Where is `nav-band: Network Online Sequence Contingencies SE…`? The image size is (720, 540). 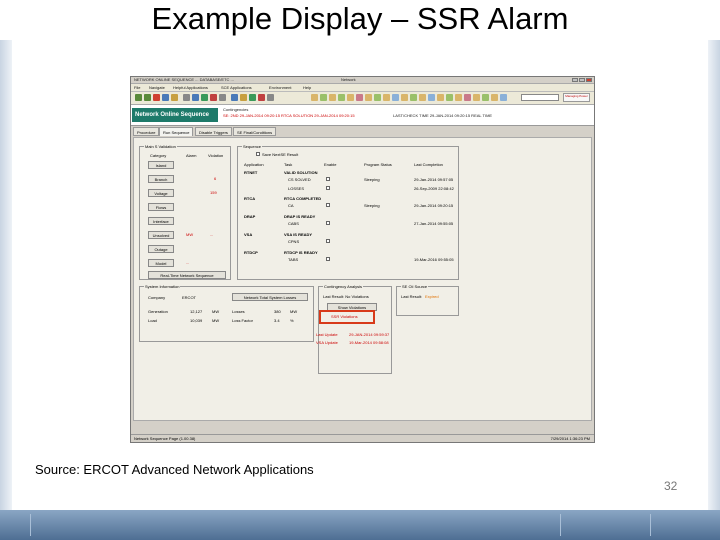 nav-band: Network Online Sequence Contingencies SE… is located at coordinates (362, 115).